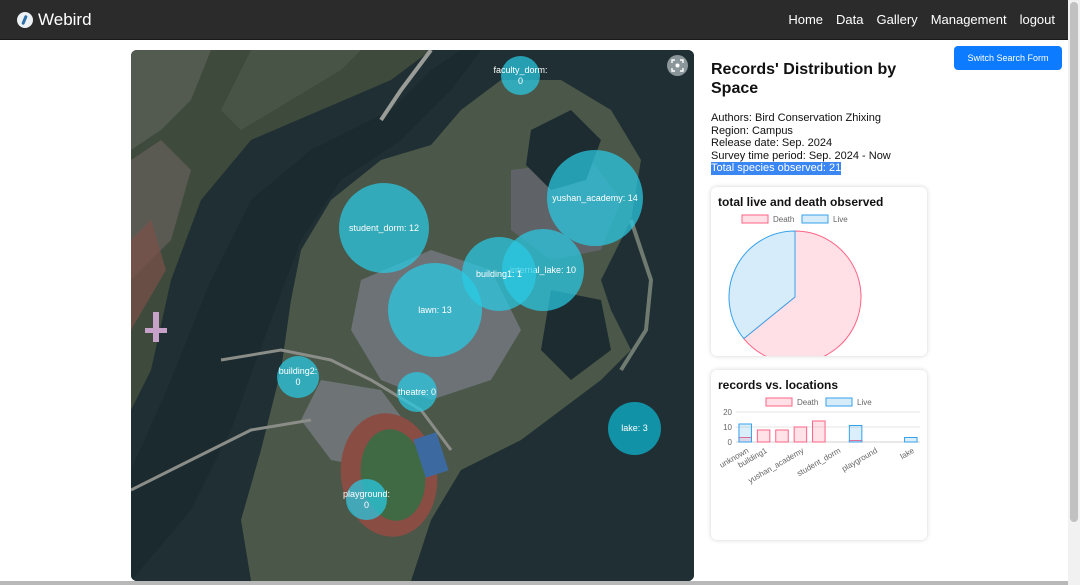  I want to click on survey-period-text: Survey time period: Sep. 2024 - Now, so click(801, 155).